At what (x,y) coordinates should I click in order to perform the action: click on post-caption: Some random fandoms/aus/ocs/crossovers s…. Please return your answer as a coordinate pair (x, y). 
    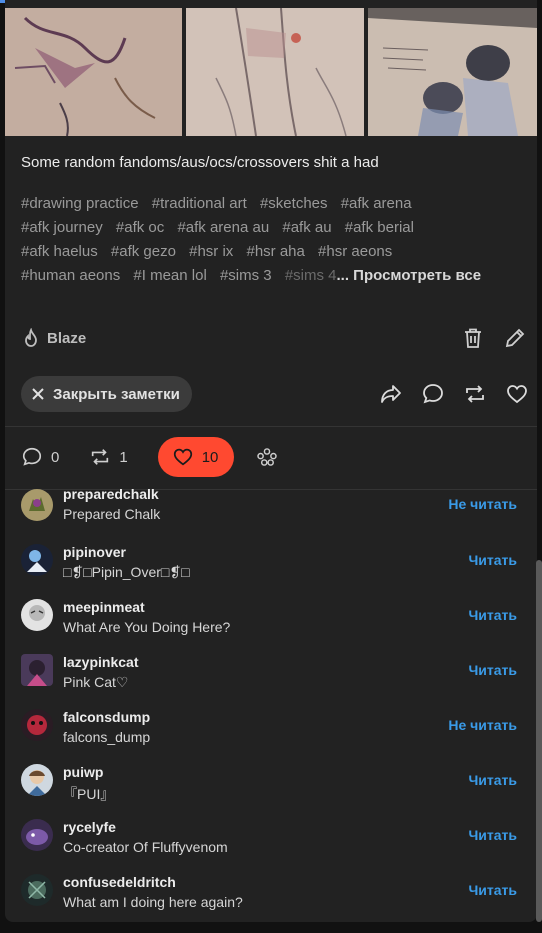
    Looking at the image, I should click on (200, 162).